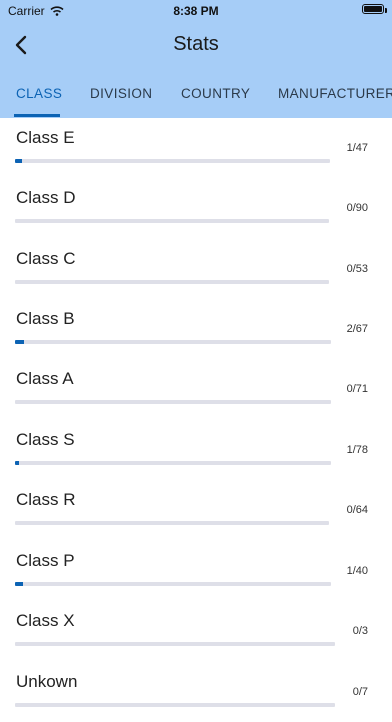  What do you see at coordinates (46, 258) in the screenshot?
I see `row-label: Class C` at bounding box center [46, 258].